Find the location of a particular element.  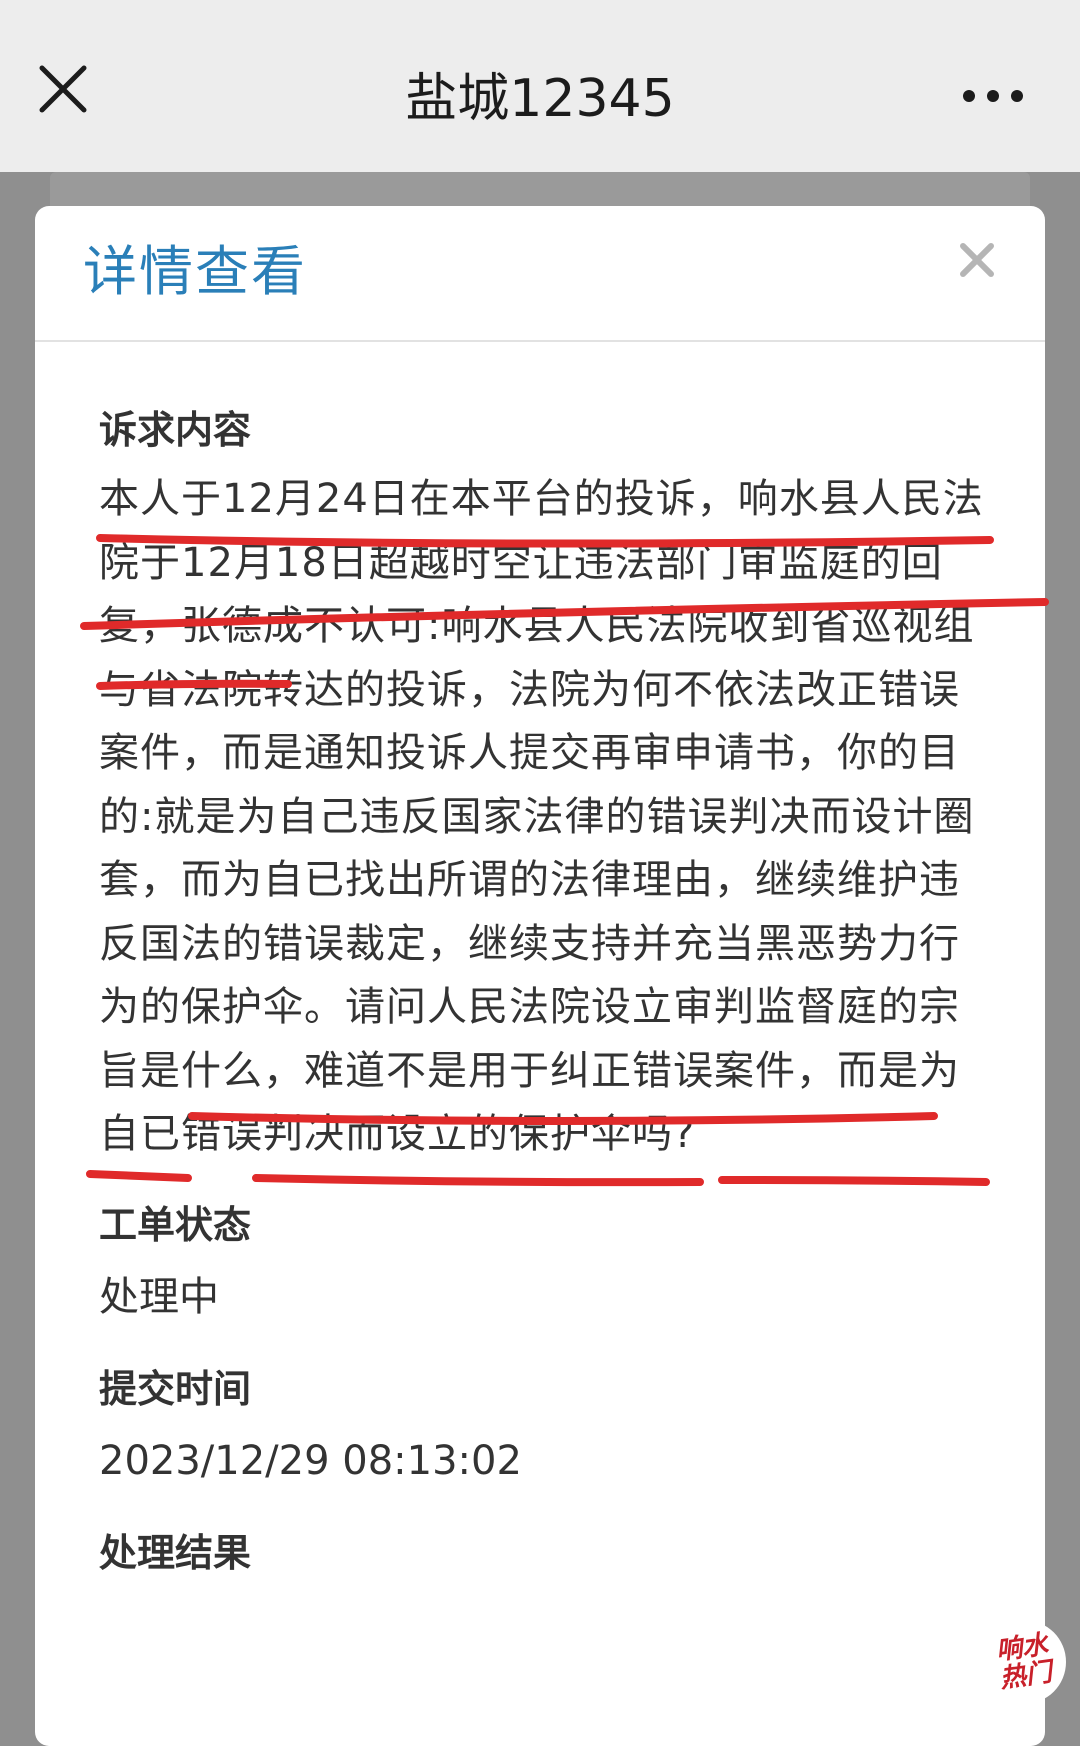

modal-close-icon is located at coordinates (977, 260).